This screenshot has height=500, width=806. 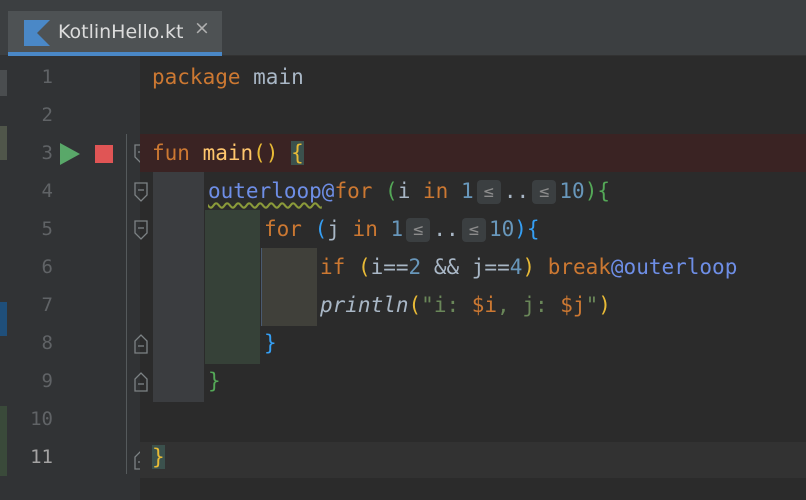 What do you see at coordinates (37, 33) in the screenshot?
I see `kotlin-logo-icon` at bounding box center [37, 33].